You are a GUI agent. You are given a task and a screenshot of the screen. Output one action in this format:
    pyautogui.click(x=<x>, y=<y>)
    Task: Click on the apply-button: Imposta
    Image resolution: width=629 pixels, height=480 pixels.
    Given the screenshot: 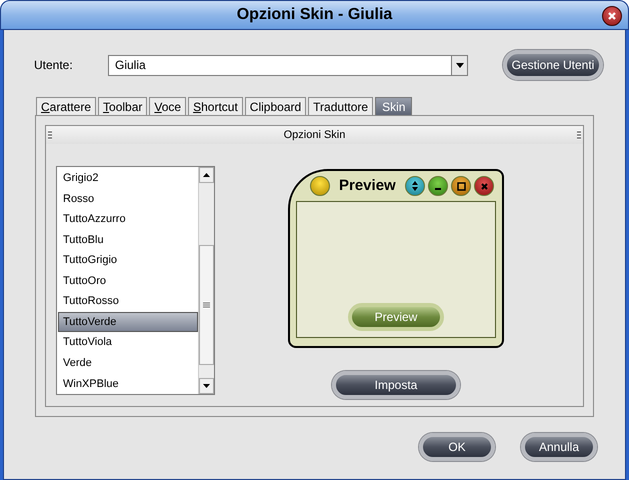 What is the action you would take?
    pyautogui.click(x=396, y=385)
    